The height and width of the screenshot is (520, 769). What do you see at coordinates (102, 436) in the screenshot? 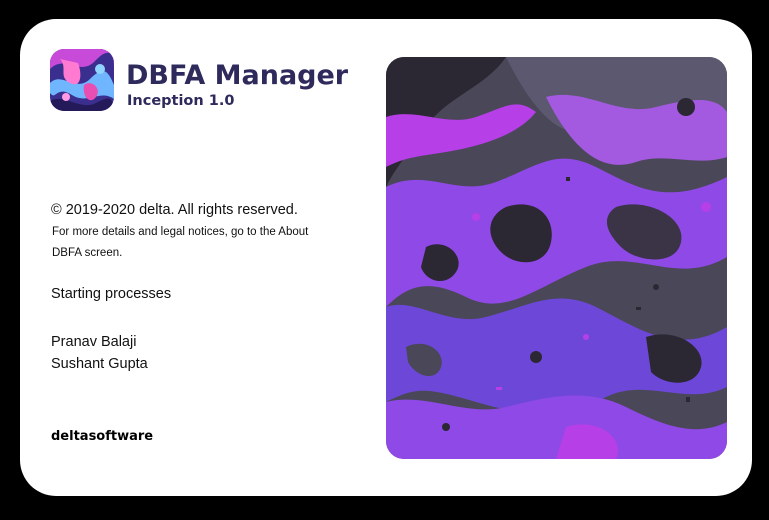
I see `company-brand: deltasoftware` at bounding box center [102, 436].